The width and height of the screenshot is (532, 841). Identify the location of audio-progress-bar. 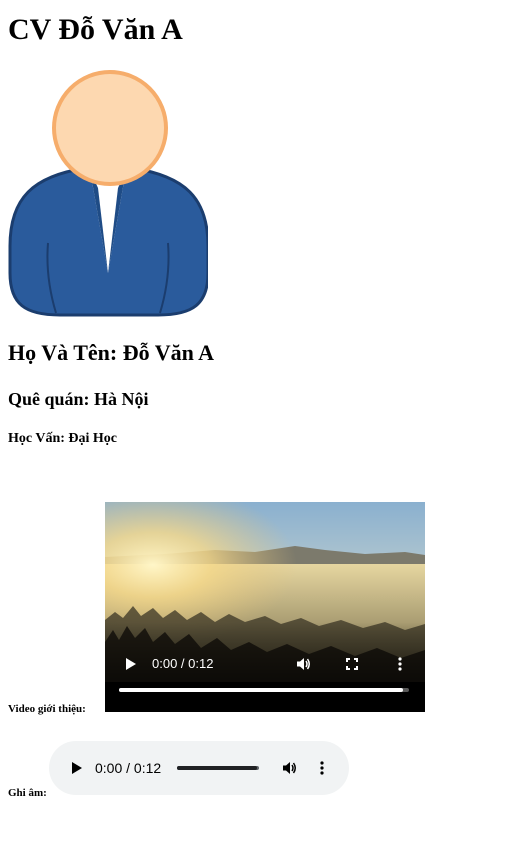
(218, 768).